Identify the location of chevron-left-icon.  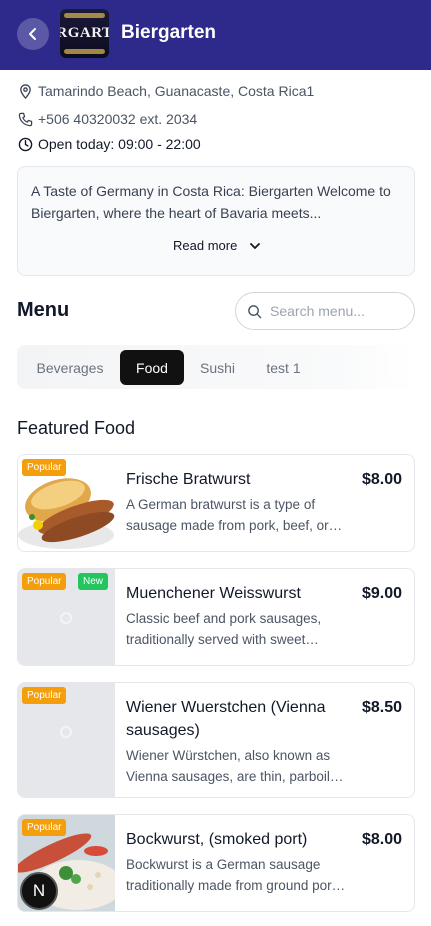
(32, 34).